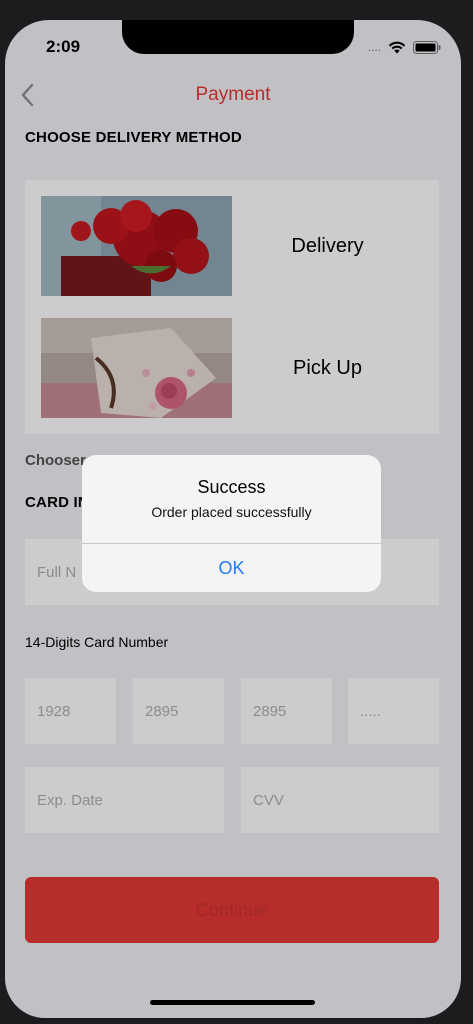 The height and width of the screenshot is (1024, 473). I want to click on alert-message: Order placed successfully, so click(231, 512).